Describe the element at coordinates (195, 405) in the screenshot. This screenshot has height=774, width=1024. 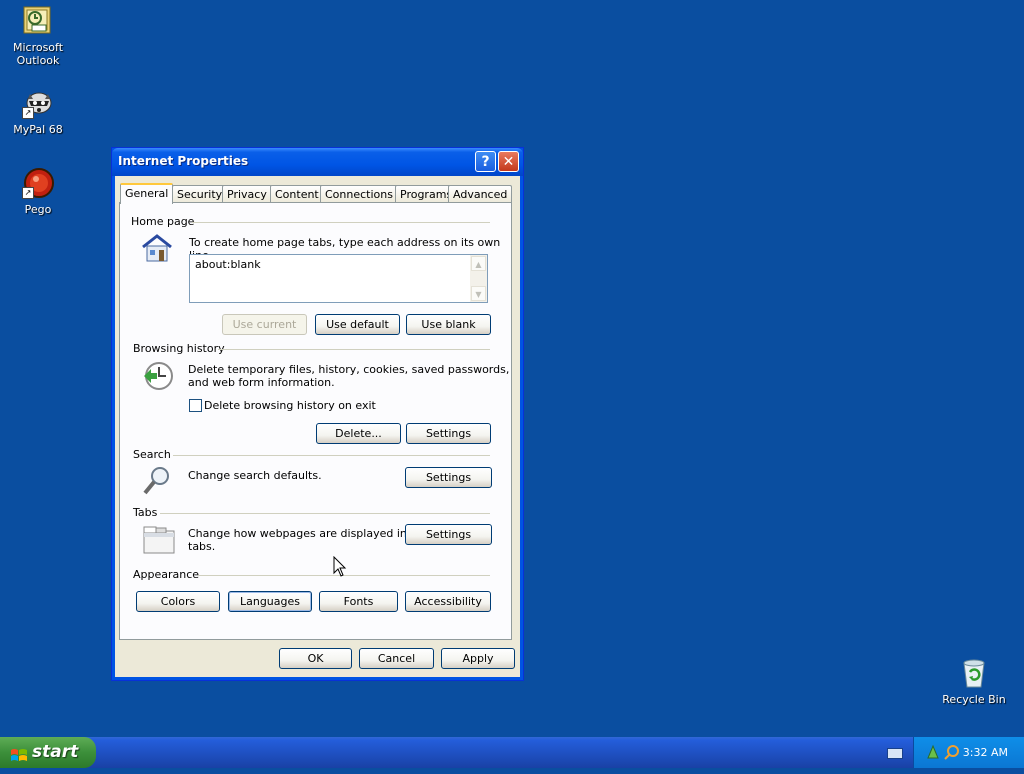
I see `delete-on-exit-checkbox` at that location.